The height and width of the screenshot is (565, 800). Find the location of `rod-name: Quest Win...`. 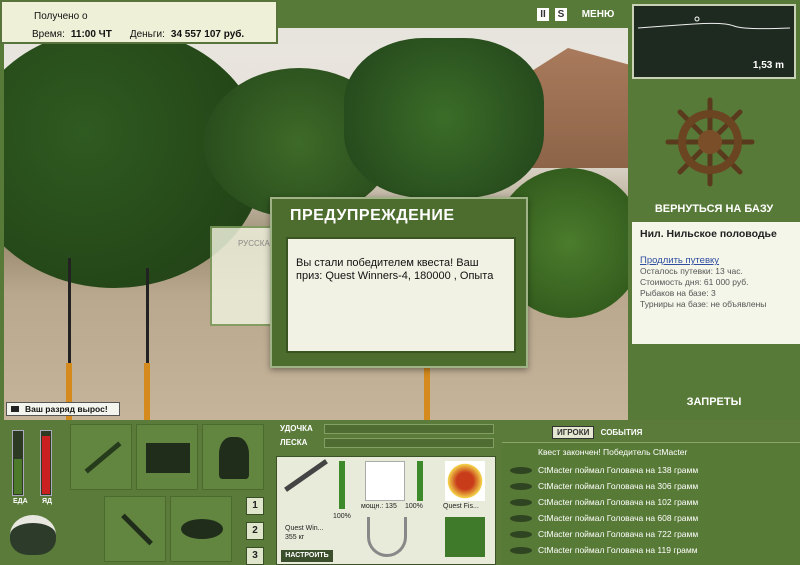

rod-name: Quest Win... is located at coordinates (304, 528).